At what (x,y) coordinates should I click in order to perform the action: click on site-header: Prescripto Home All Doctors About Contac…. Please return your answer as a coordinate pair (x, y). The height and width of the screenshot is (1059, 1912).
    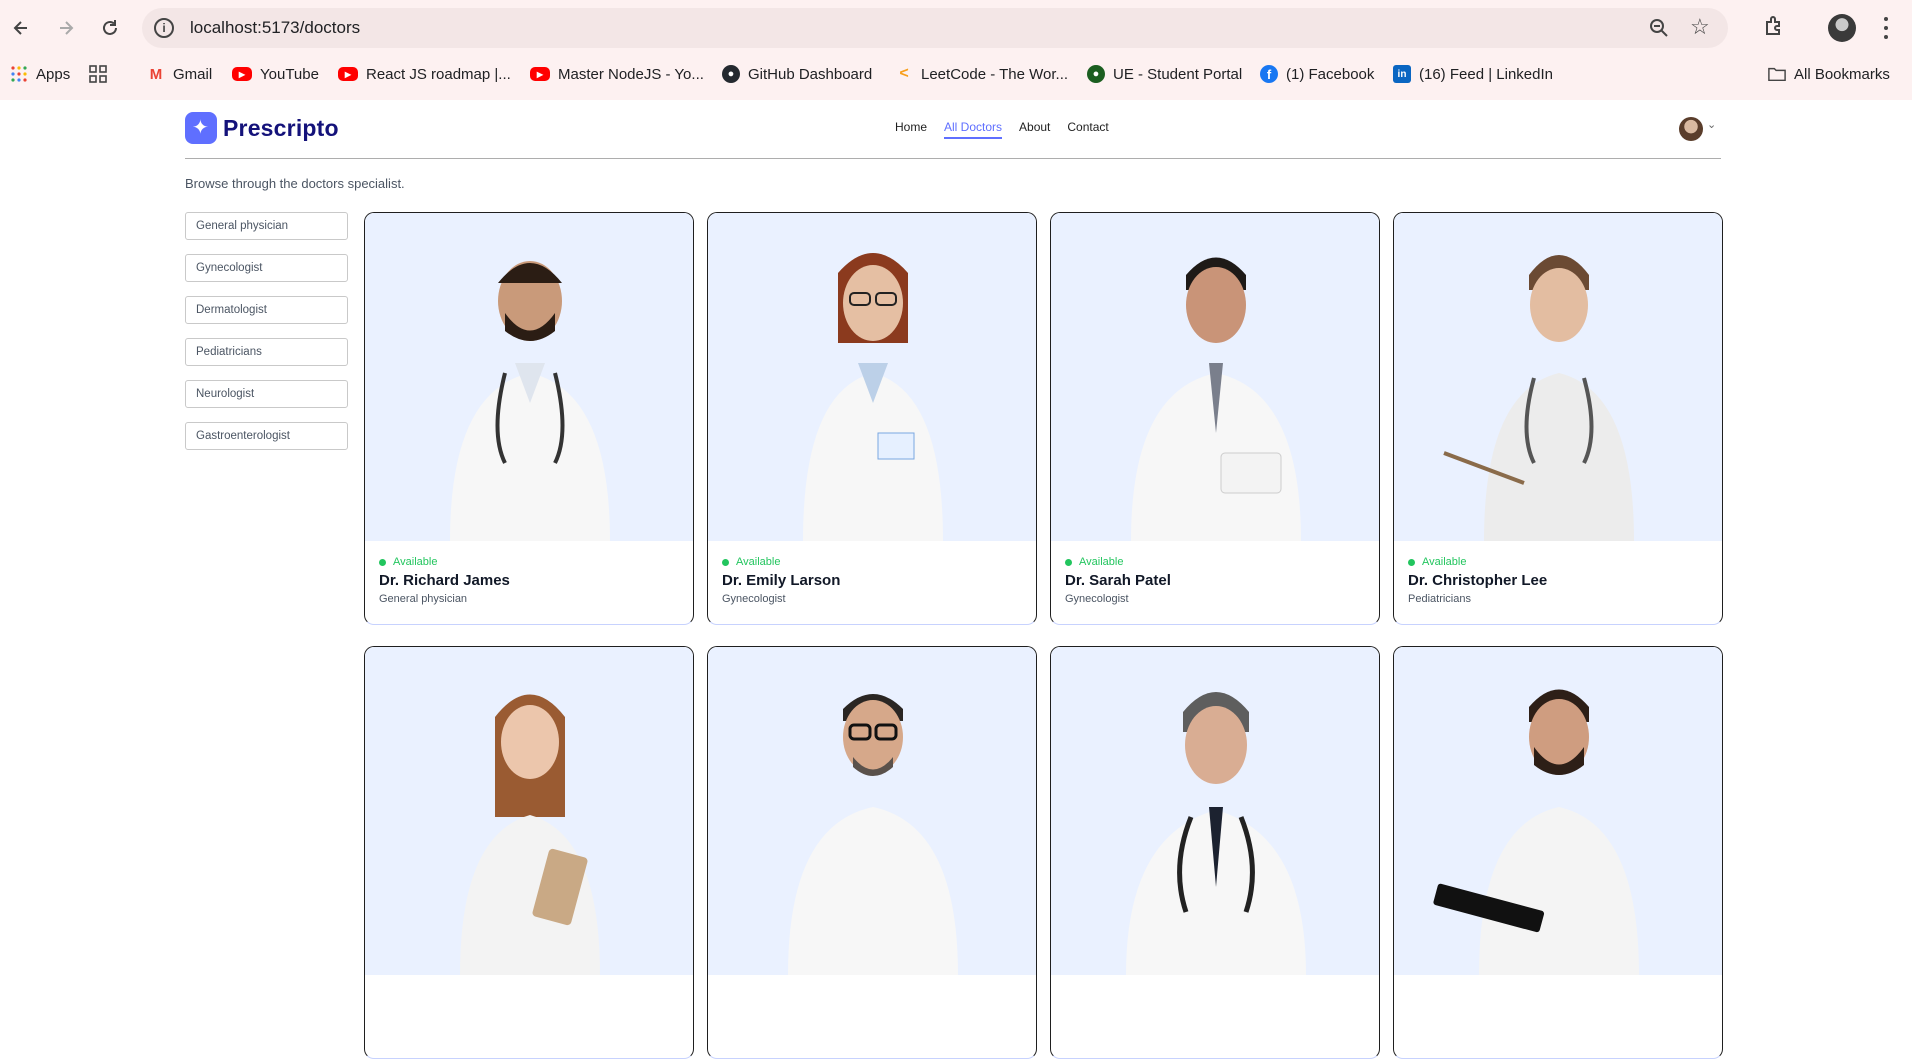
    Looking at the image, I should click on (953, 129).